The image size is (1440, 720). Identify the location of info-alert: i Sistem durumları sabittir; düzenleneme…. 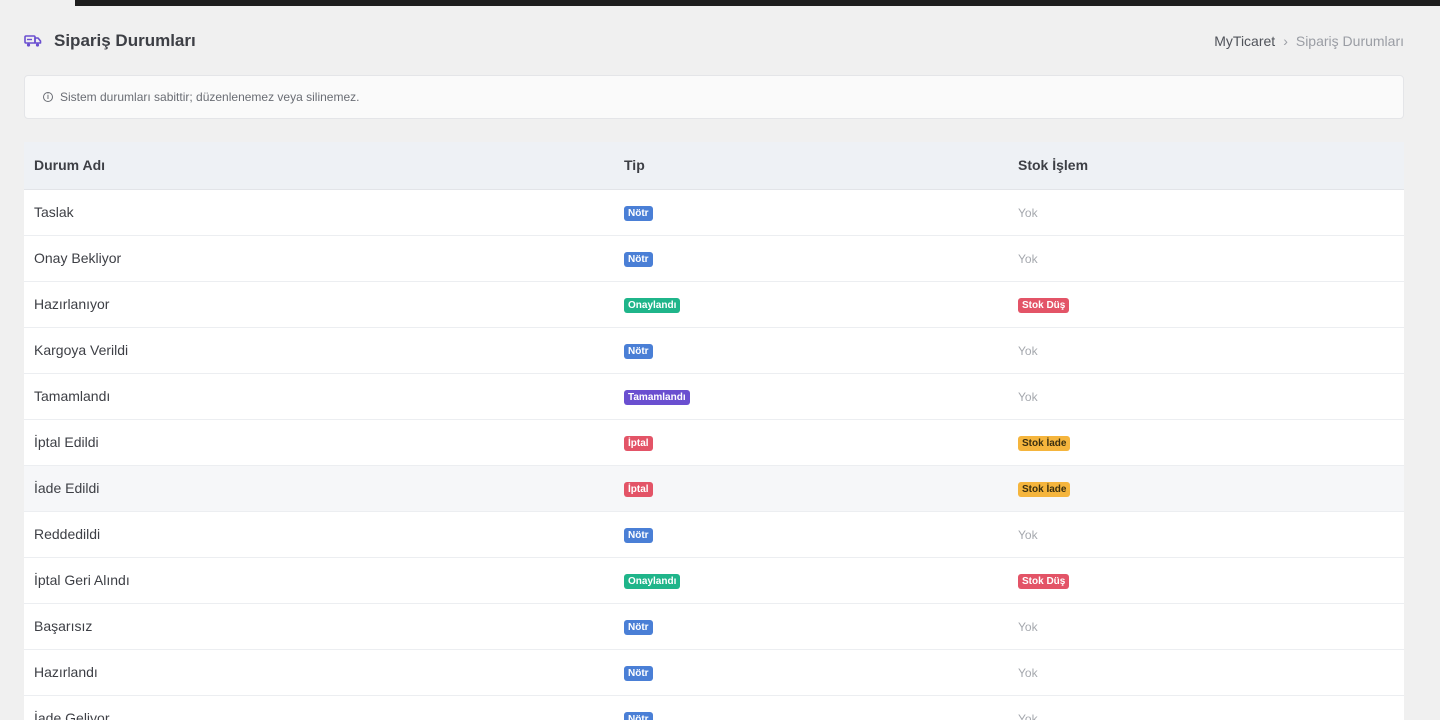
(714, 97).